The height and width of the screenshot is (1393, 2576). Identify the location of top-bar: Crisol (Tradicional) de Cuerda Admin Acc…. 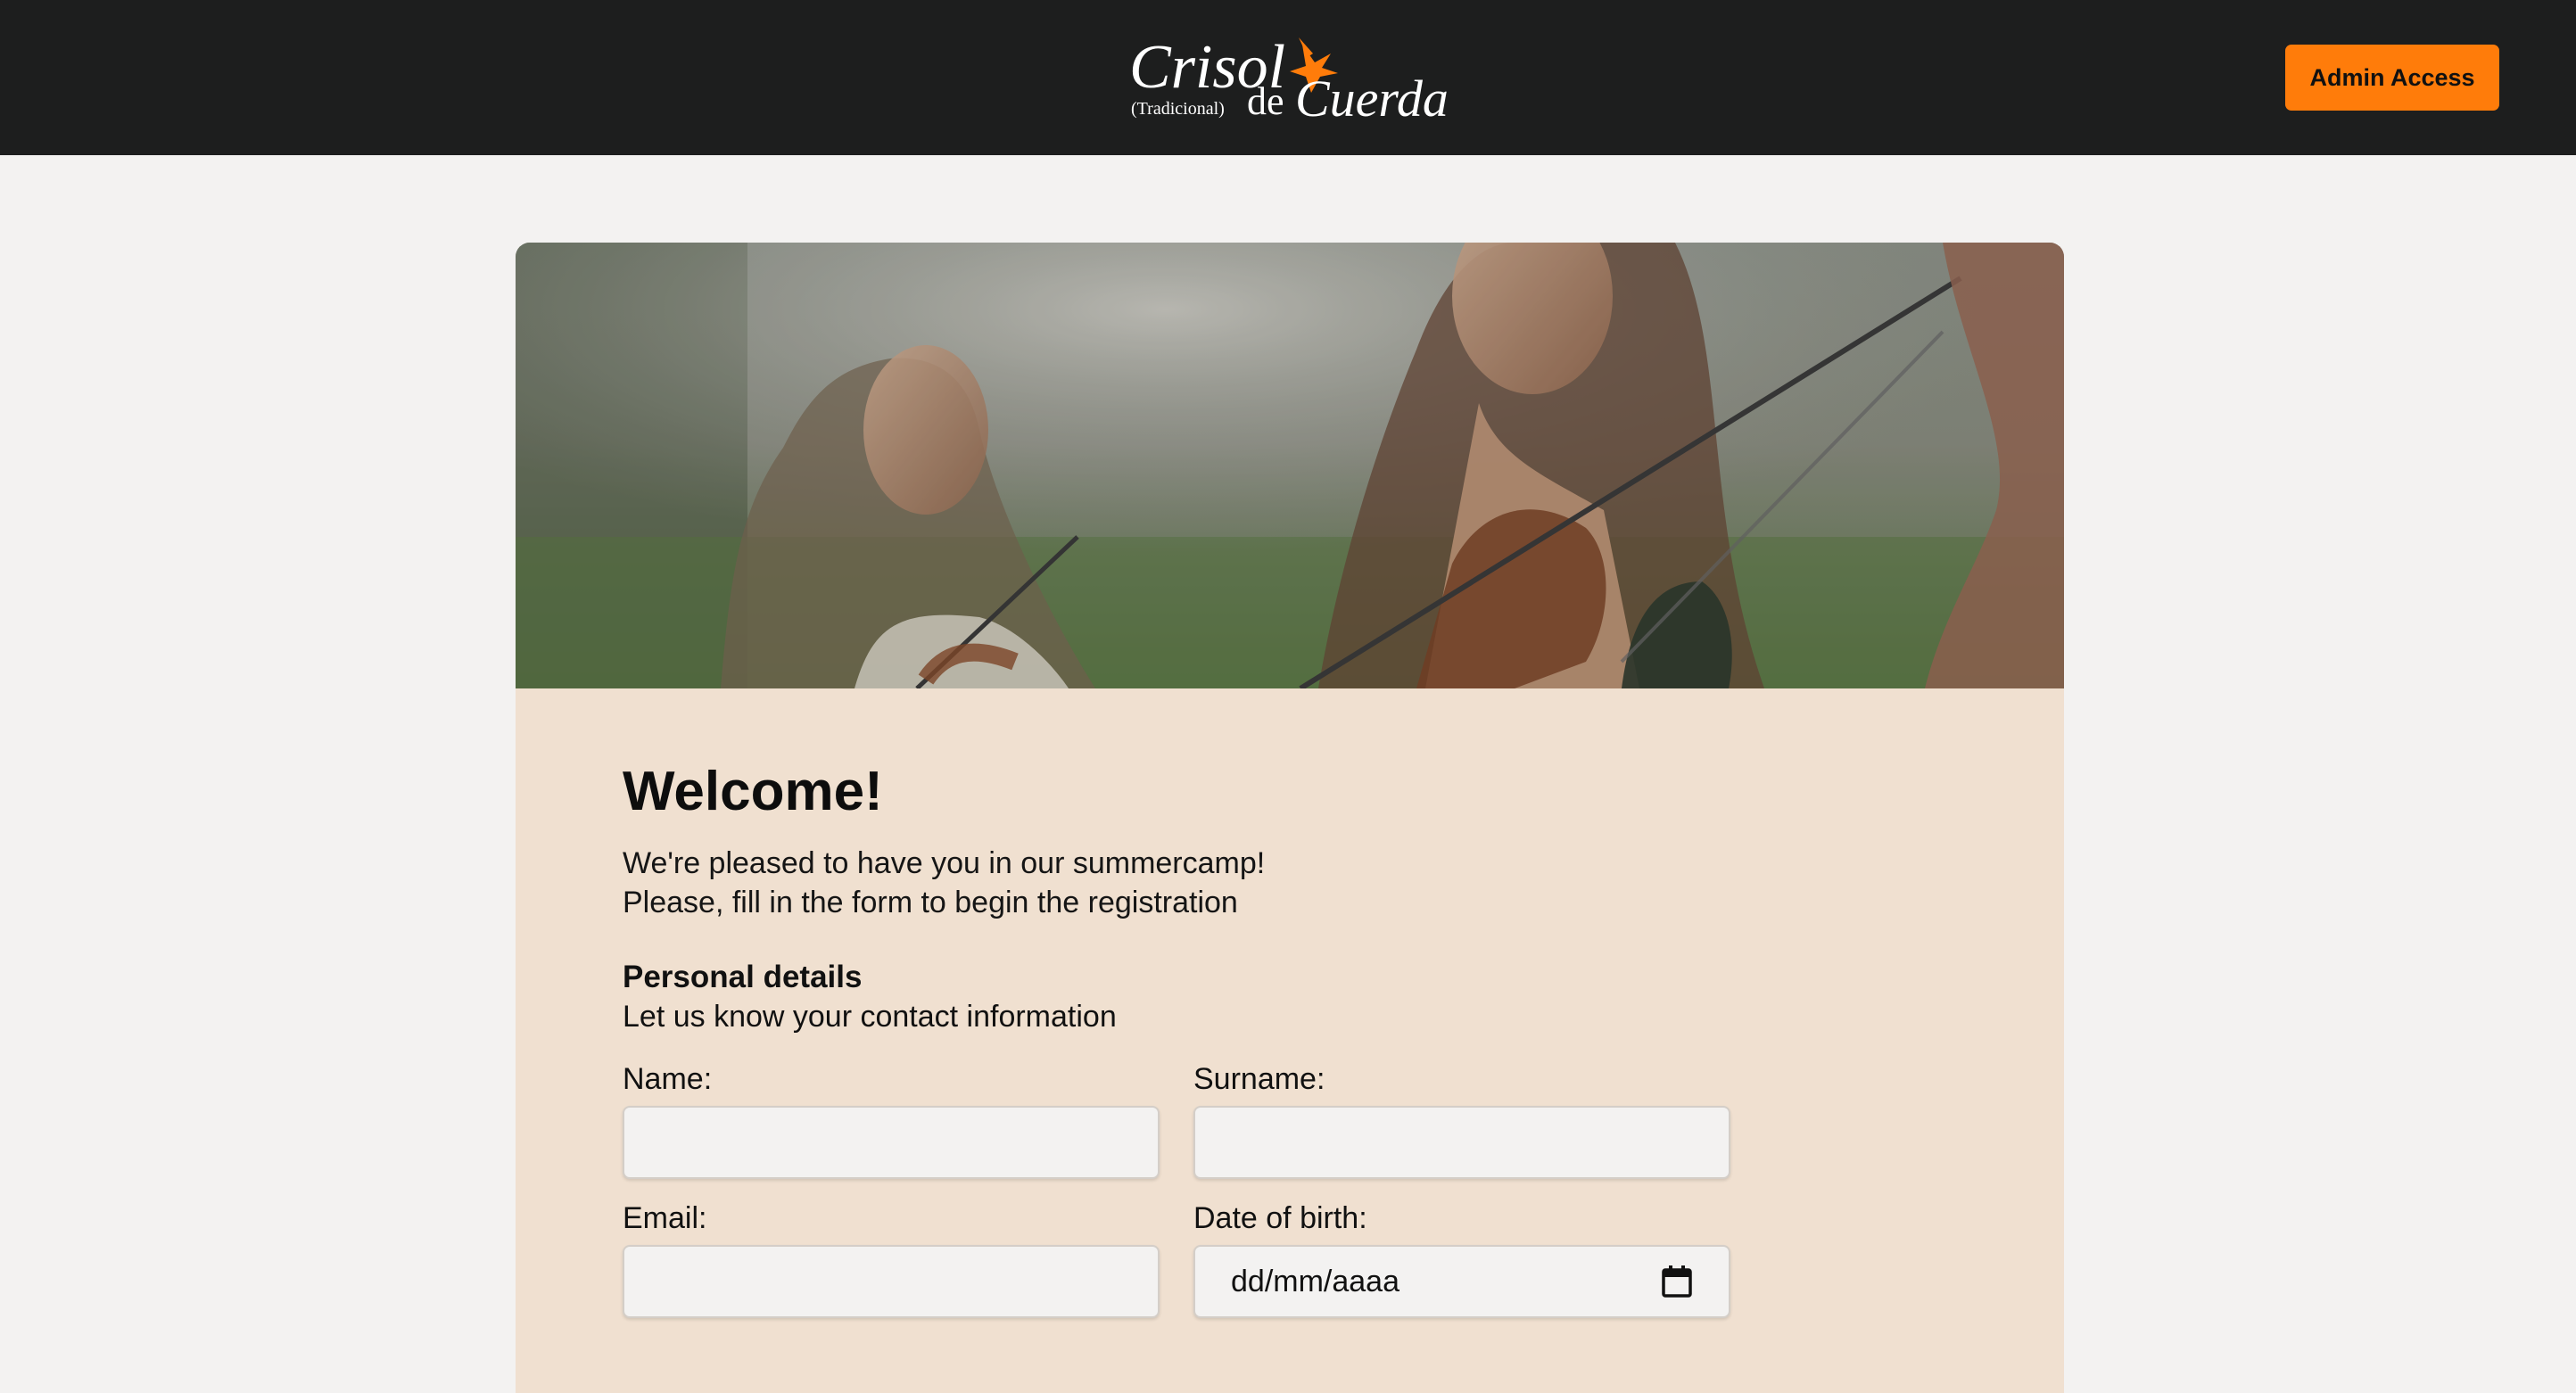
(1288, 77).